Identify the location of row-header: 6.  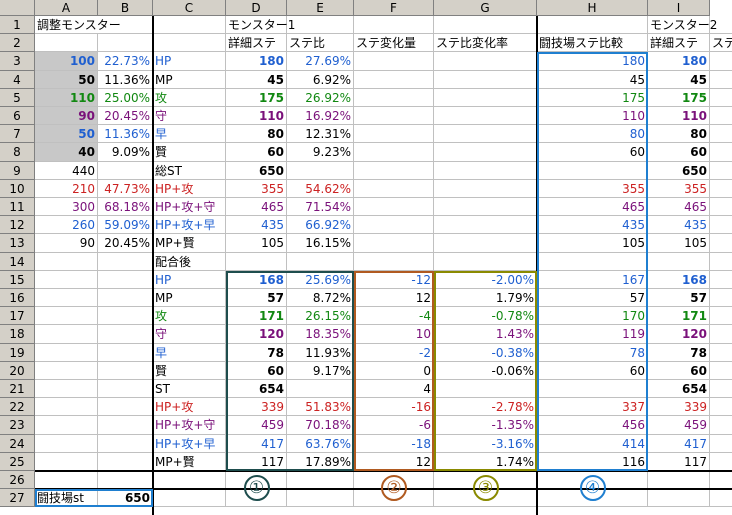
(17, 116).